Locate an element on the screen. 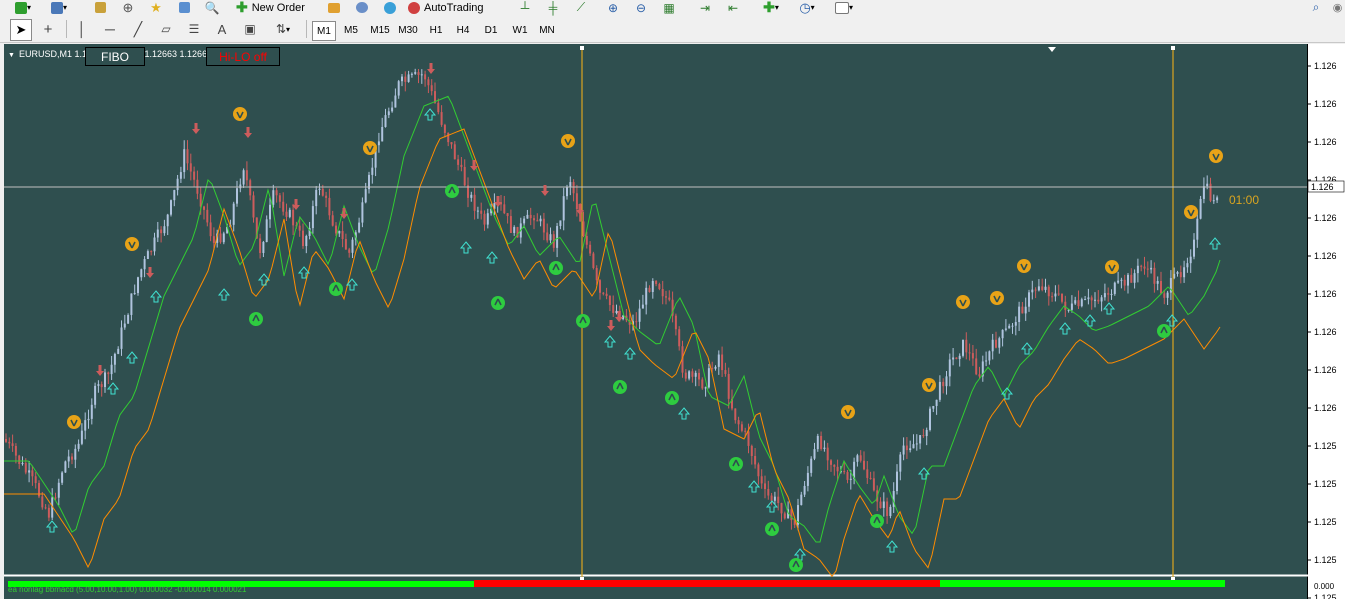 The image size is (1345, 599). candlestick-button: ╪ is located at coordinates (553, 7).